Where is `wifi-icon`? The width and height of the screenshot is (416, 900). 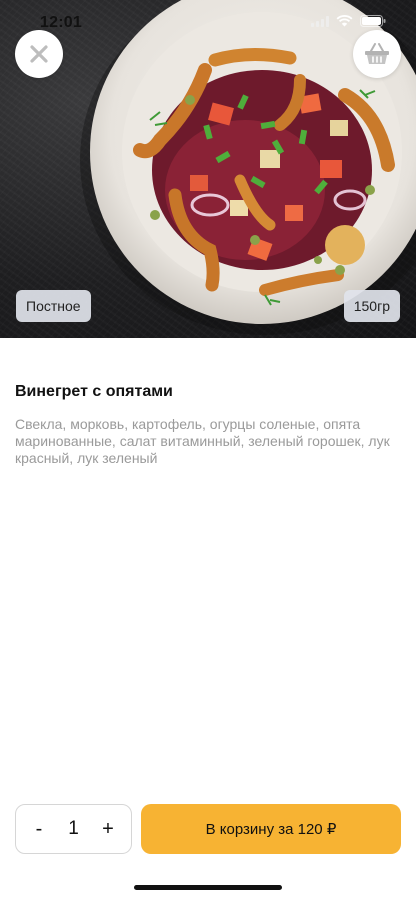 wifi-icon is located at coordinates (344, 21).